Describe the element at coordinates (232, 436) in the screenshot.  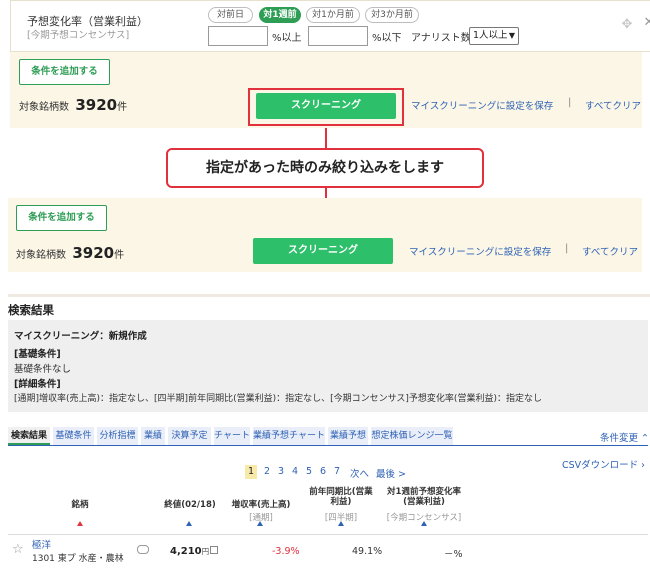
I see `tab-chart: チャート` at that location.